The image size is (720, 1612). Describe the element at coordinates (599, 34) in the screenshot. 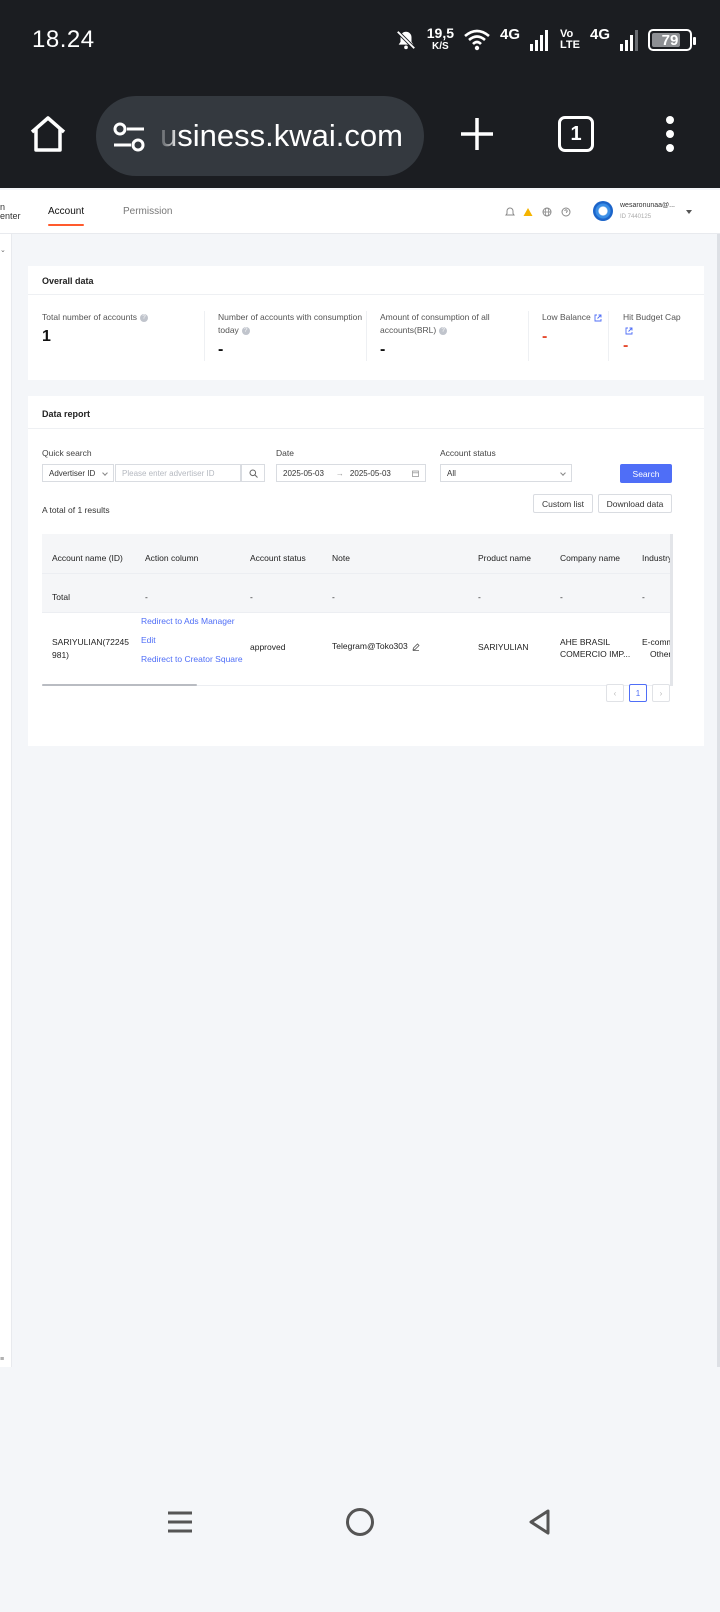

I see `network-type-2: 4G` at that location.